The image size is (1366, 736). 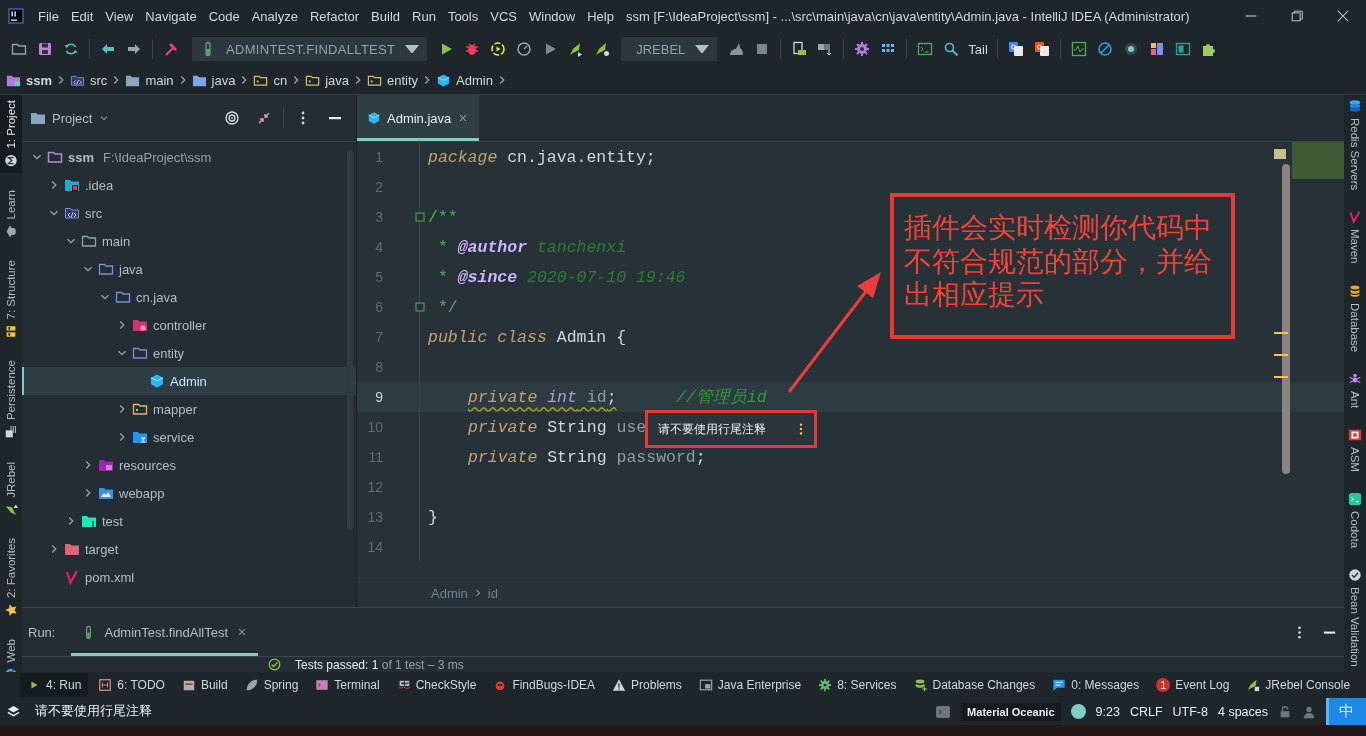 What do you see at coordinates (385, 16) in the screenshot?
I see `menu-item: Build` at bounding box center [385, 16].